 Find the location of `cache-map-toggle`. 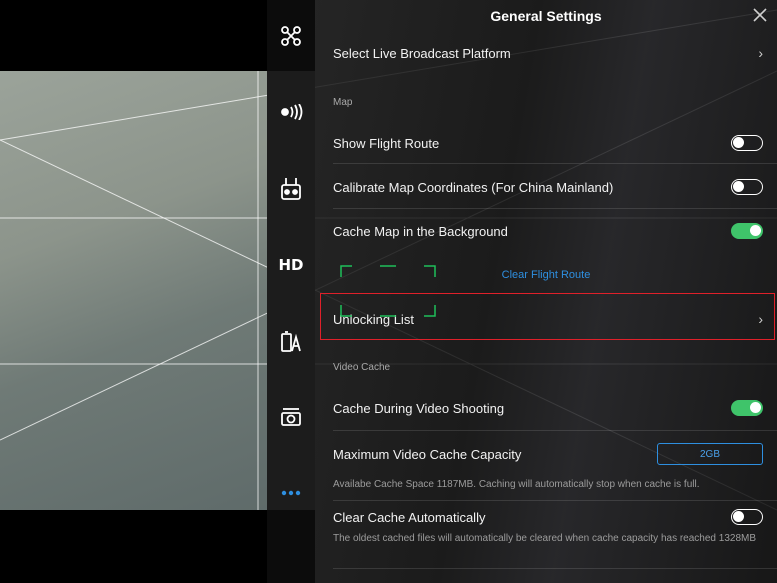

cache-map-toggle is located at coordinates (747, 231).